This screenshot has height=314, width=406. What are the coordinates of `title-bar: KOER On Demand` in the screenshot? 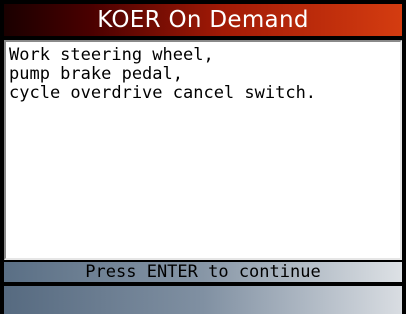 It's located at (203, 20).